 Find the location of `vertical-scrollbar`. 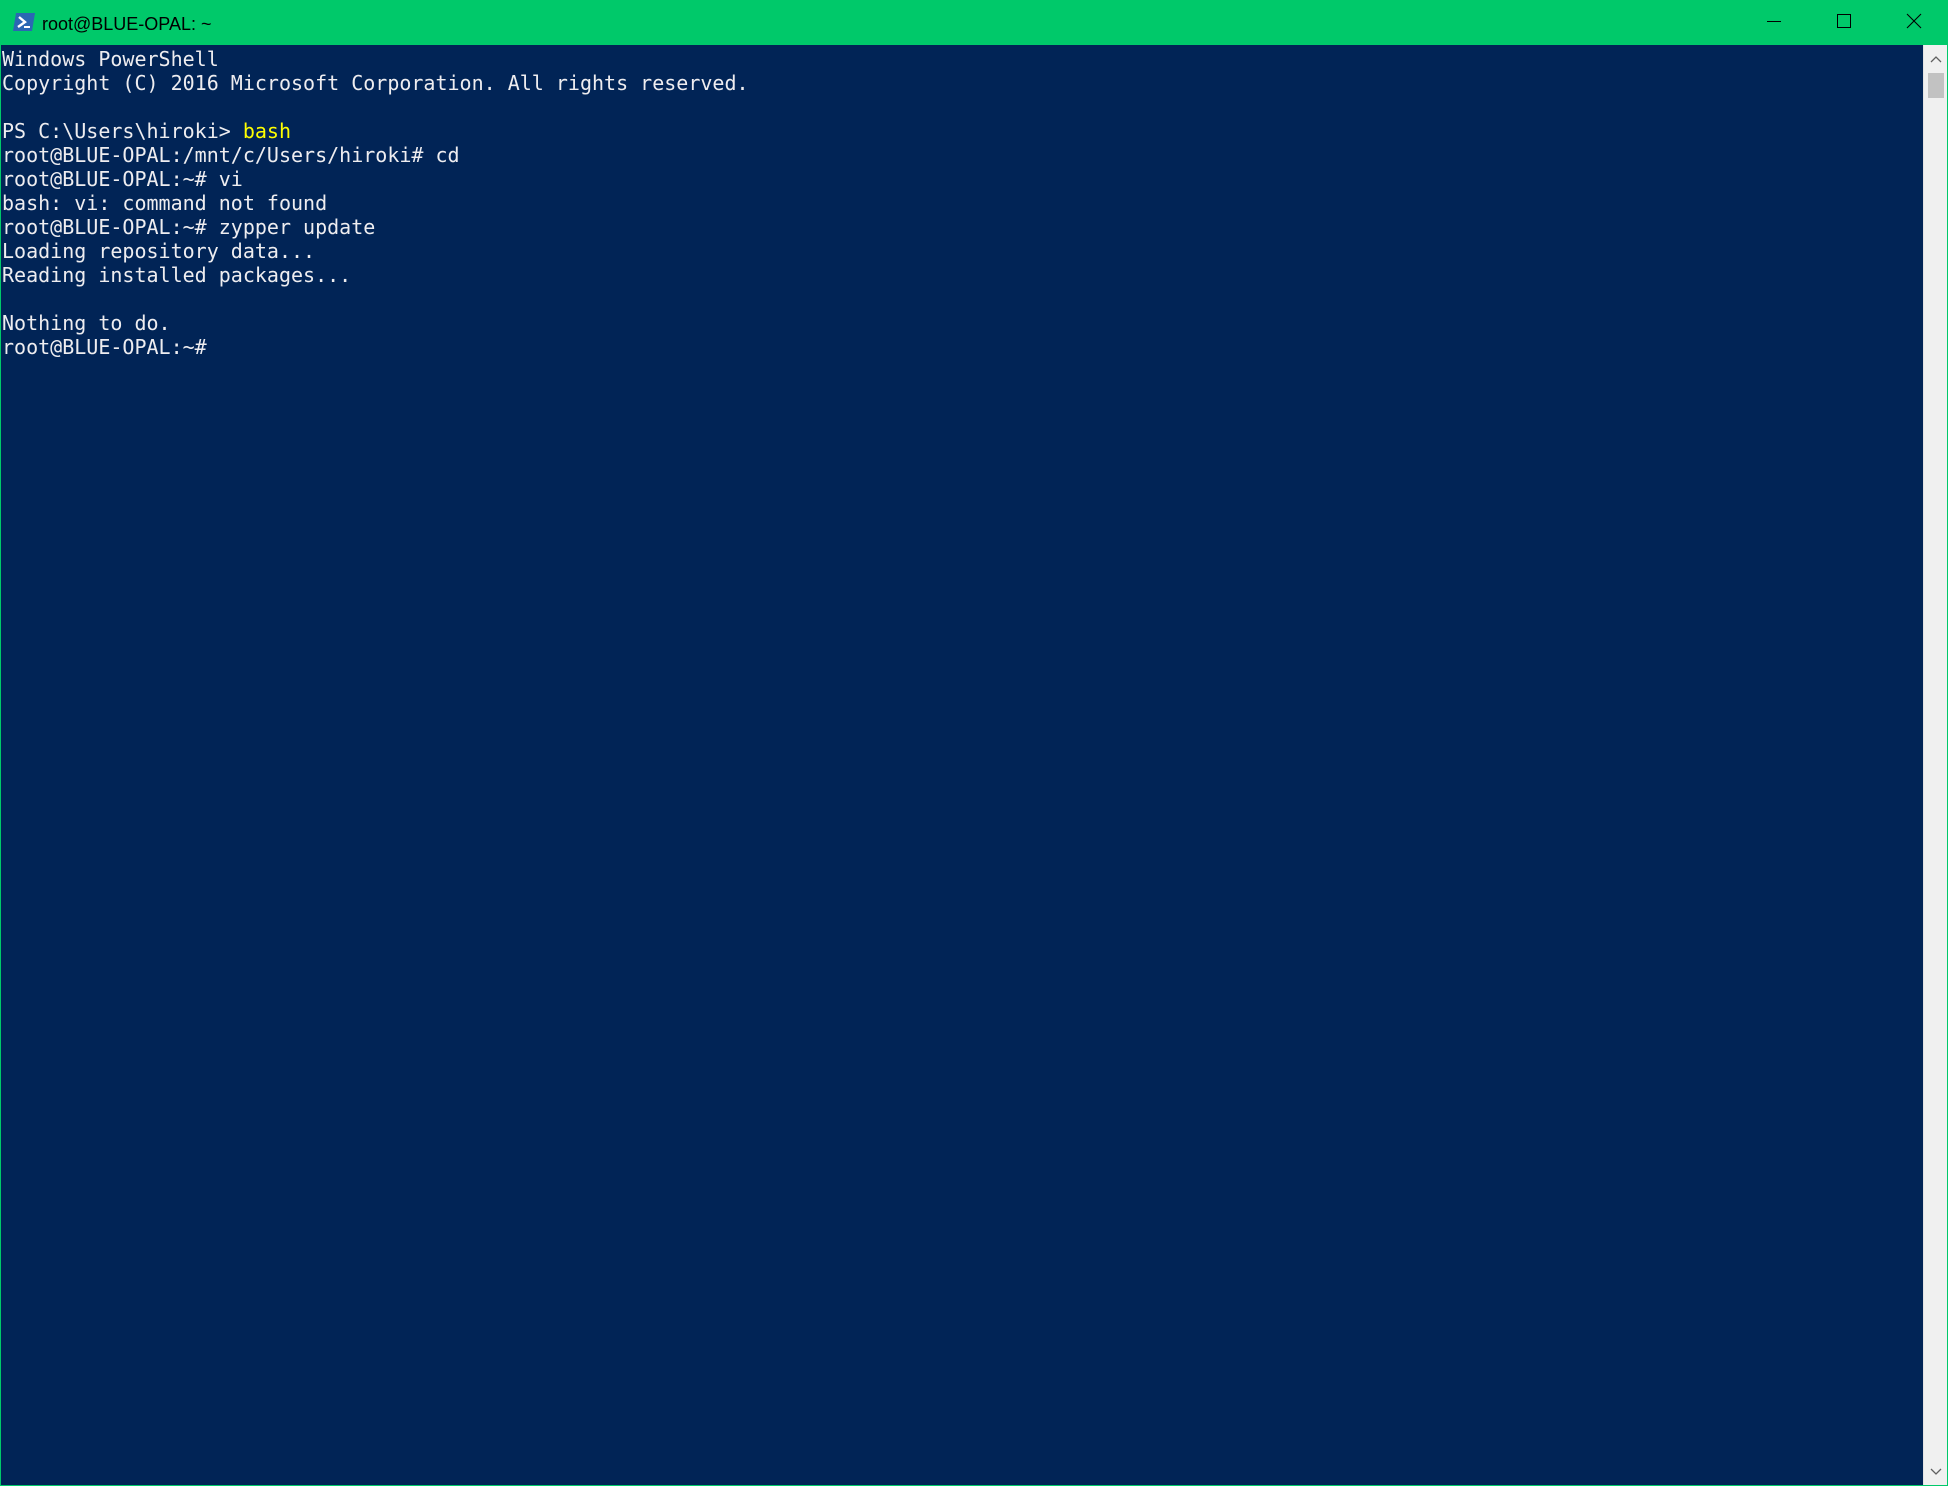

vertical-scrollbar is located at coordinates (1935, 765).